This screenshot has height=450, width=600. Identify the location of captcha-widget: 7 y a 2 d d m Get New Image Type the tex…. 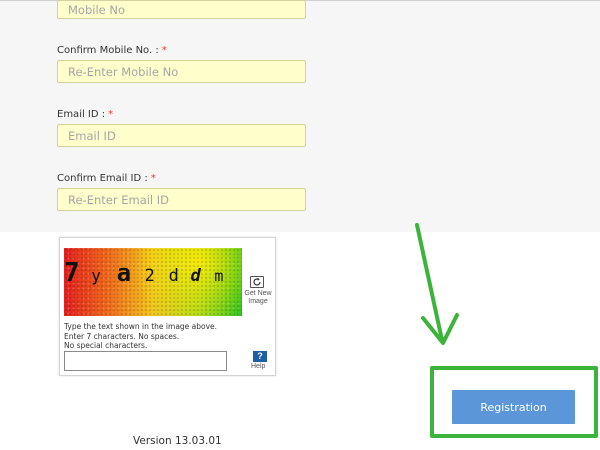
(167, 306).